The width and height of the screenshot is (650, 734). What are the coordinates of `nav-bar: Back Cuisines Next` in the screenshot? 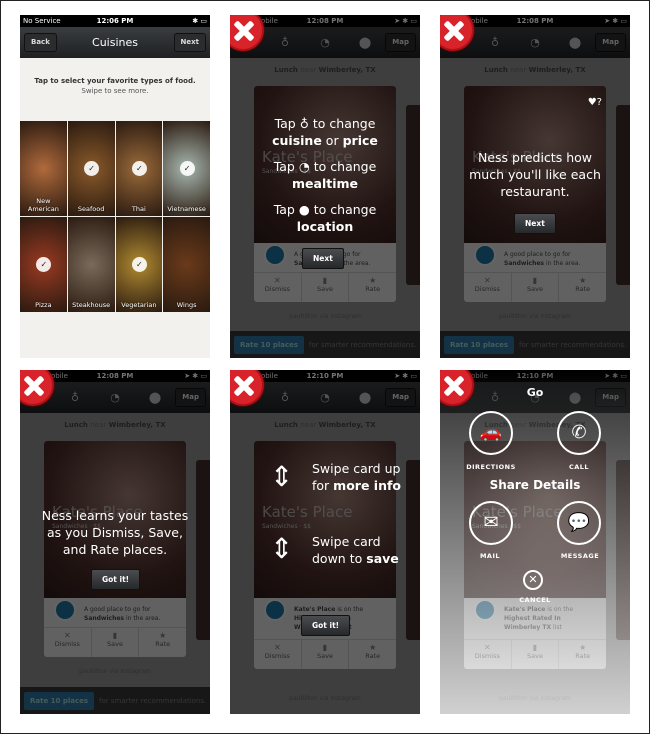 It's located at (115, 42).